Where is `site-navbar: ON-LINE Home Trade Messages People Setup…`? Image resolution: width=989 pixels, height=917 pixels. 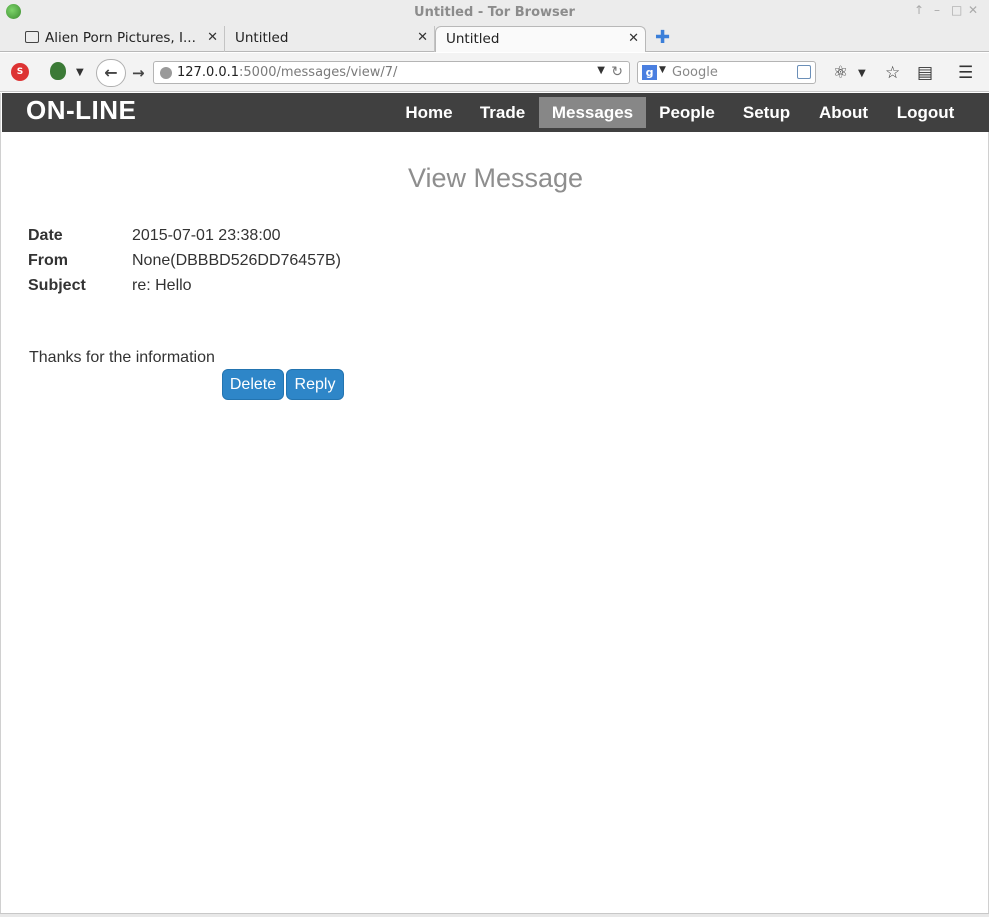
site-navbar: ON-LINE Home Trade Messages People Setup… is located at coordinates (495, 112).